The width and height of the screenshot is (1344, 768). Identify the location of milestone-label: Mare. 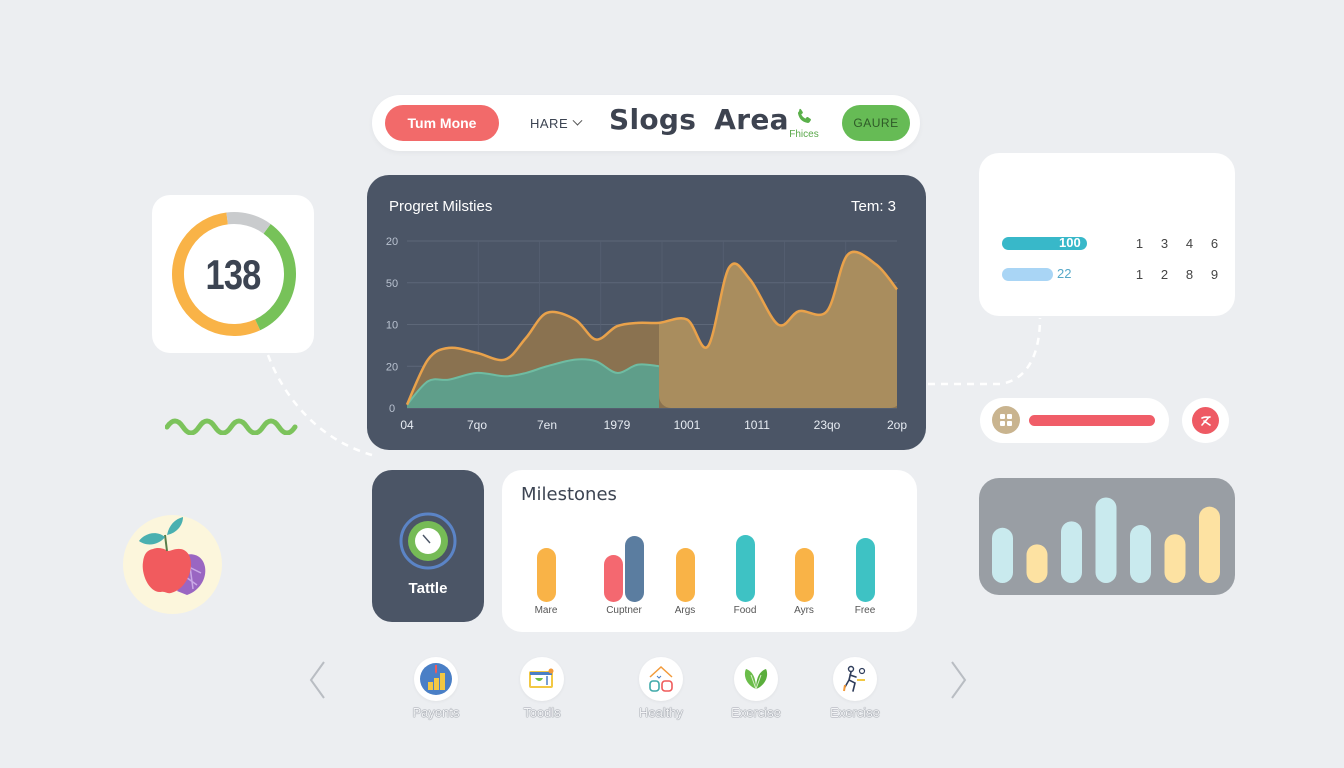
(546, 610).